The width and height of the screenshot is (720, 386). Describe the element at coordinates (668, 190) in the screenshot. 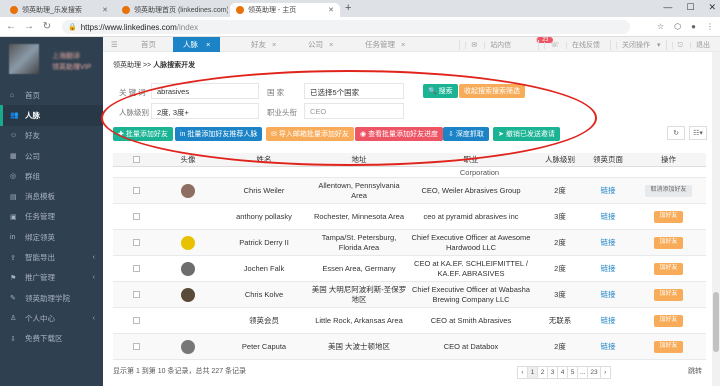

I see `cancel-add-friend-button: 取消添加好友` at that location.